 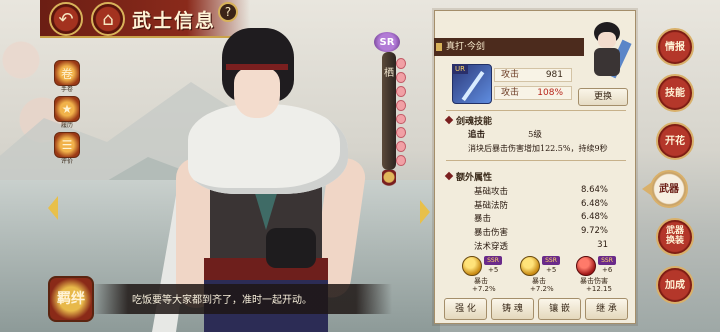 What do you see at coordinates (491, 233) in the screenshot?
I see `attr-label: 暴击伤害` at bounding box center [491, 233].